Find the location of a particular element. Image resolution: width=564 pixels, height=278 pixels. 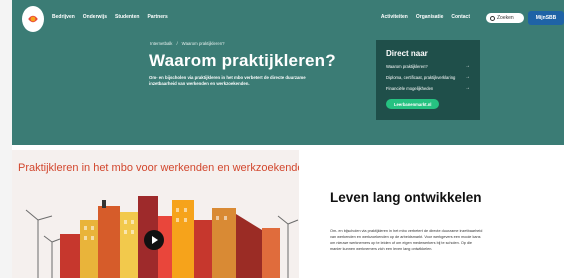

direct-link-financieel: Financiële mogelijkheden → is located at coordinates (428, 88).